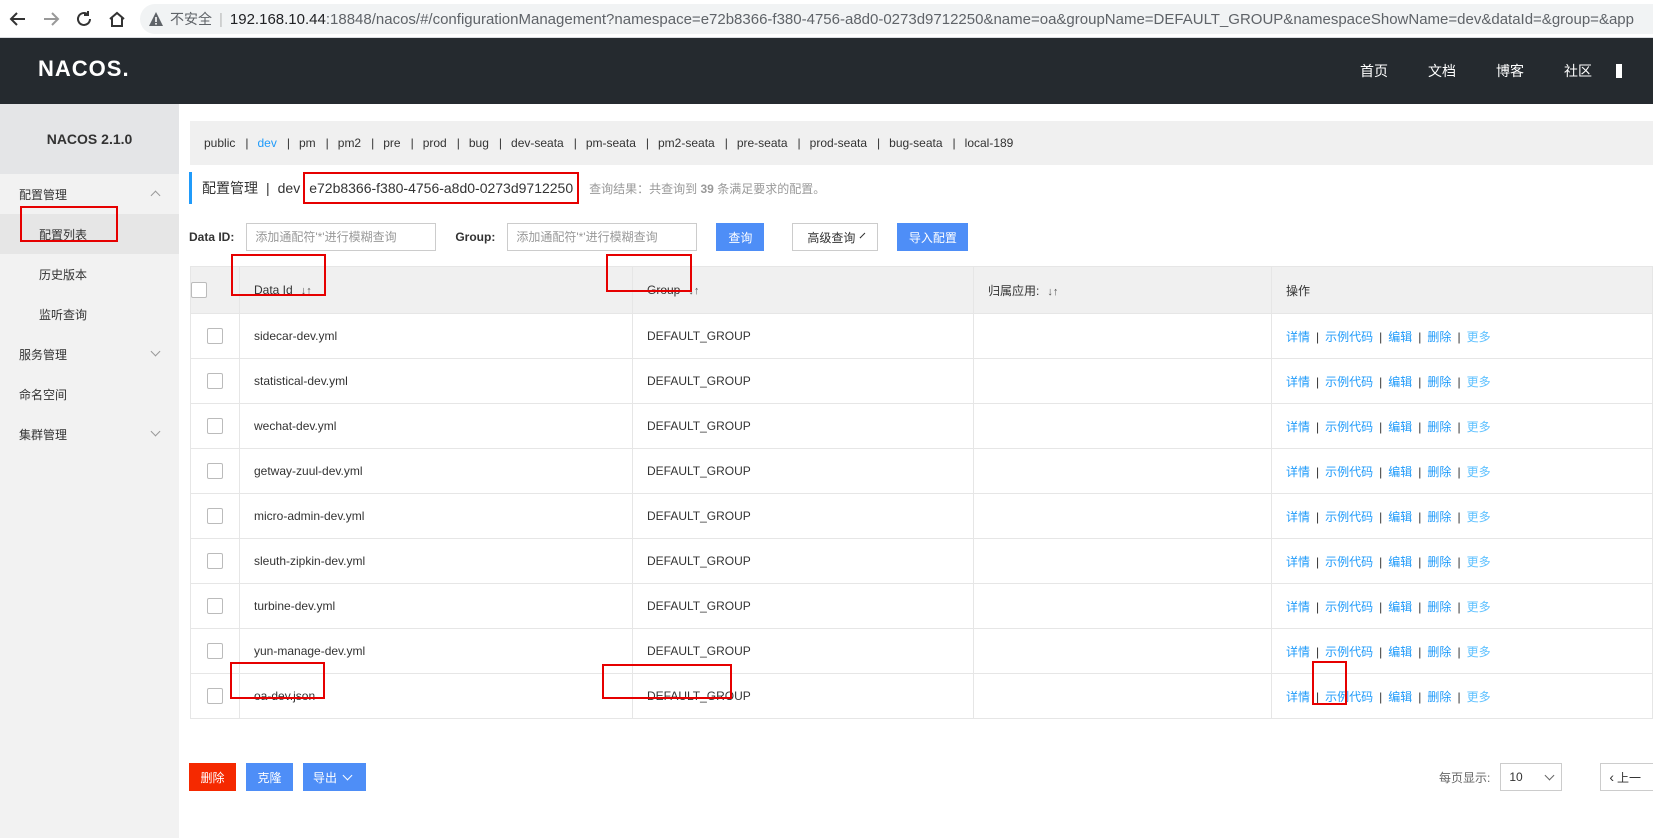 This screenshot has height=838, width=1653. What do you see at coordinates (803, 290) in the screenshot?
I see `column-header-group: Group ↓↑` at bounding box center [803, 290].